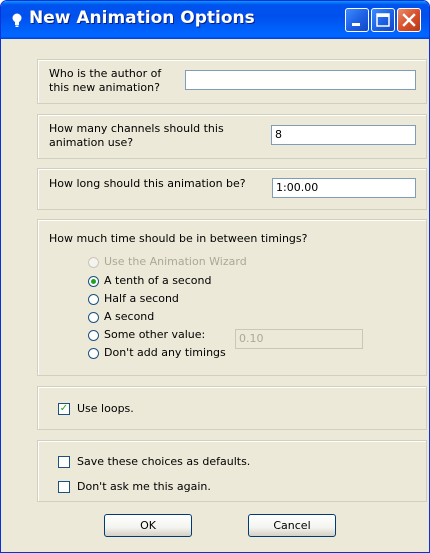  I want to click on radio-no-timings-label: Don't add any timings, so click(165, 353).